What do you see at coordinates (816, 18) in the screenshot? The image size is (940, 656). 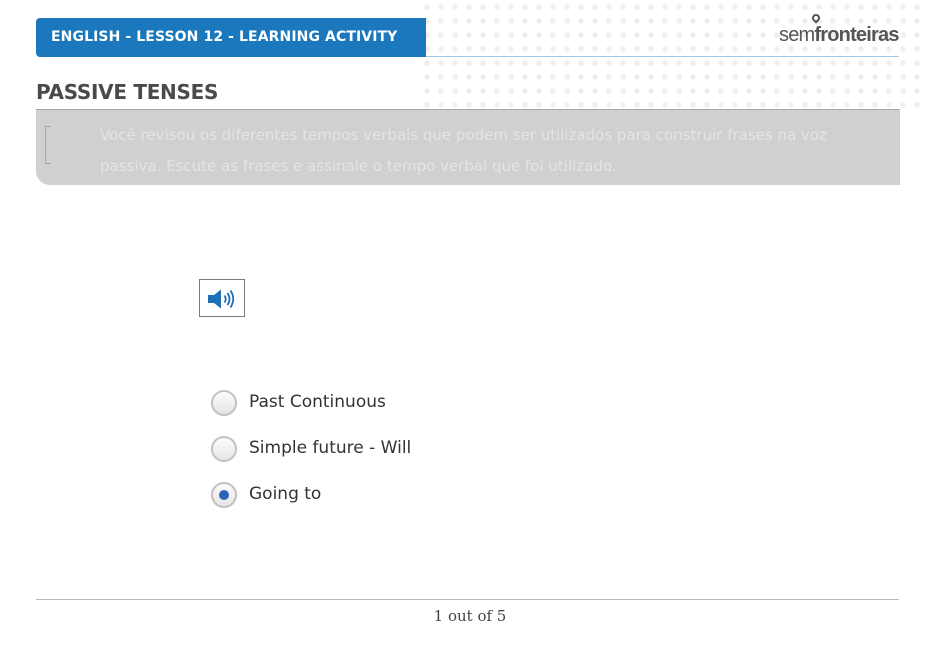 I see `location-pin-icon` at bounding box center [816, 18].